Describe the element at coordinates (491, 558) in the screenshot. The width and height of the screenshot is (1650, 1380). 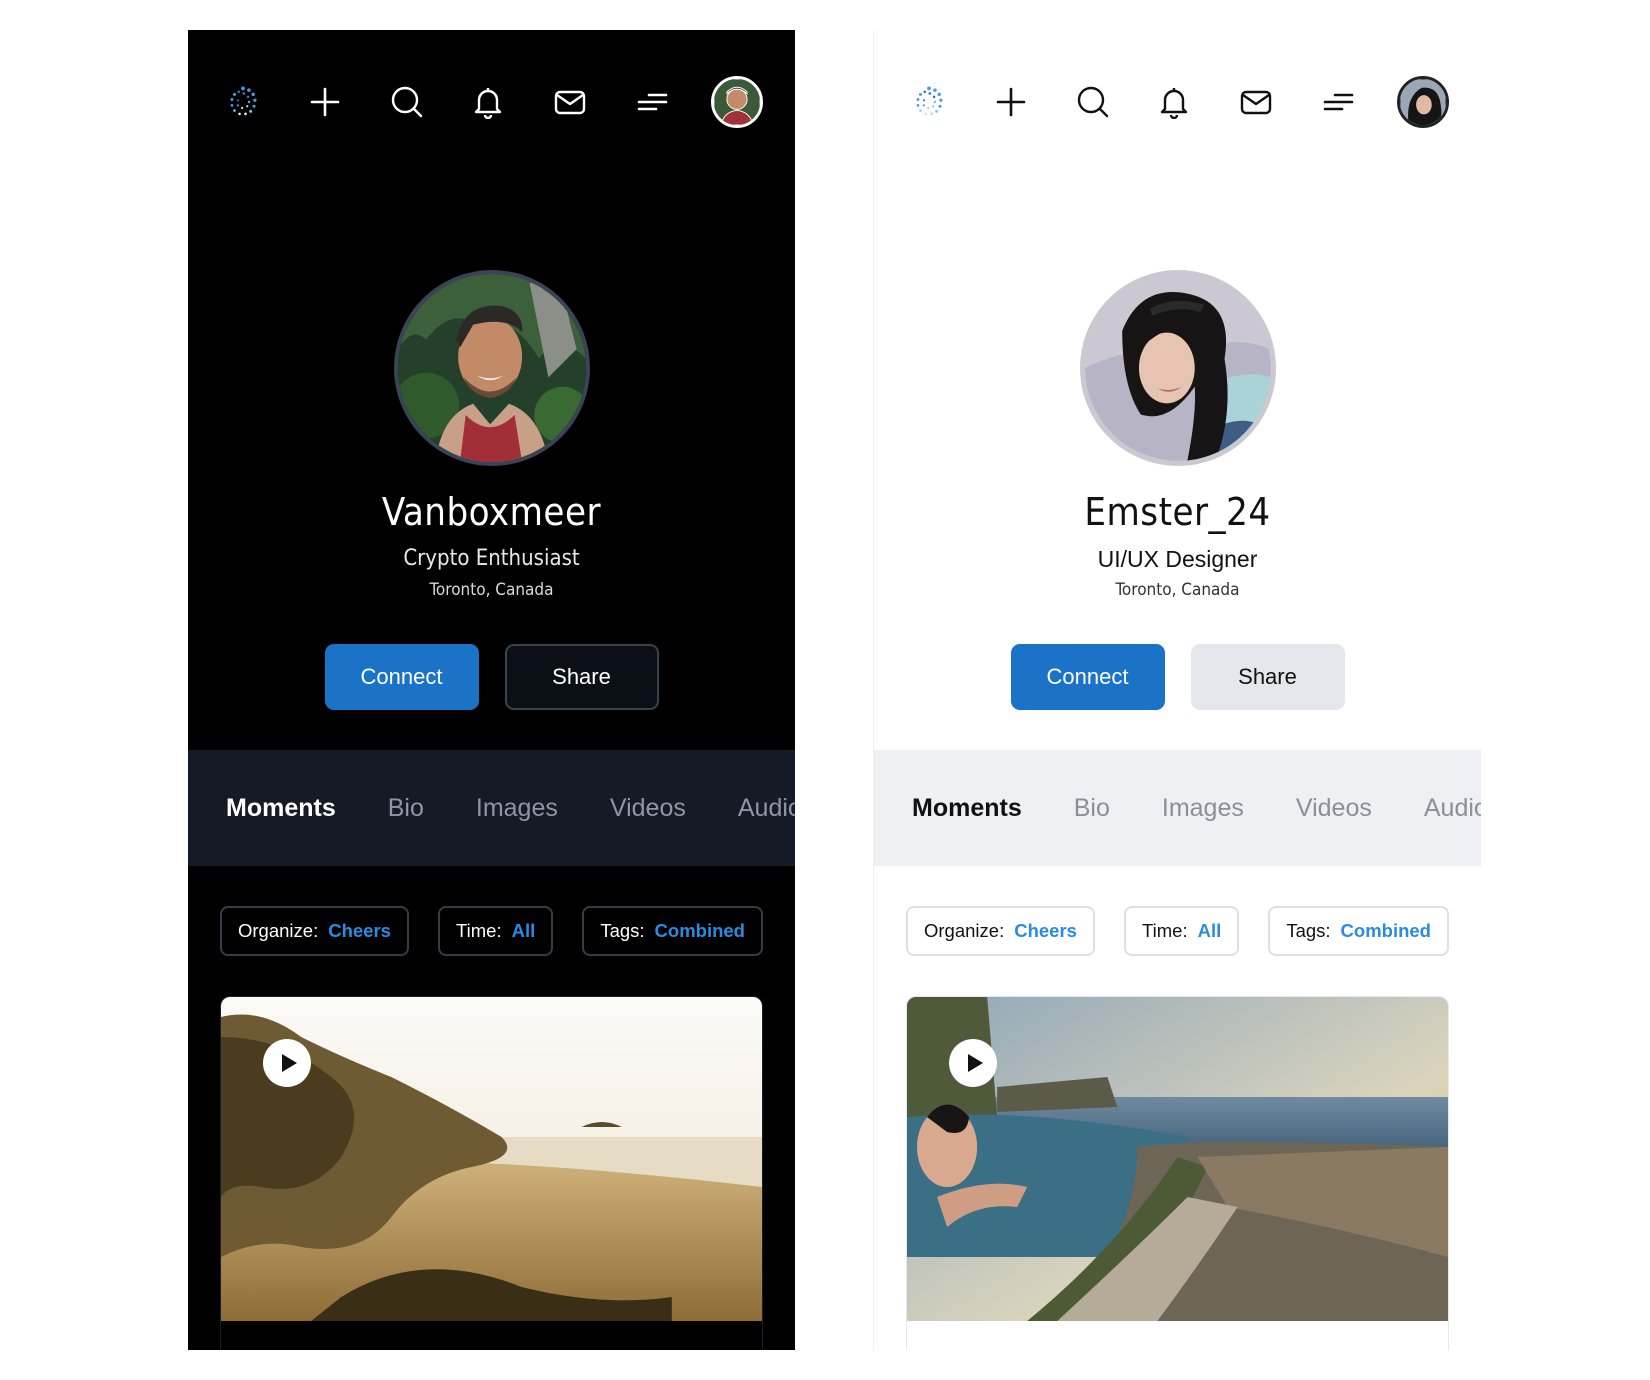
I see `profile-role: Crypto Enthusiast` at that location.